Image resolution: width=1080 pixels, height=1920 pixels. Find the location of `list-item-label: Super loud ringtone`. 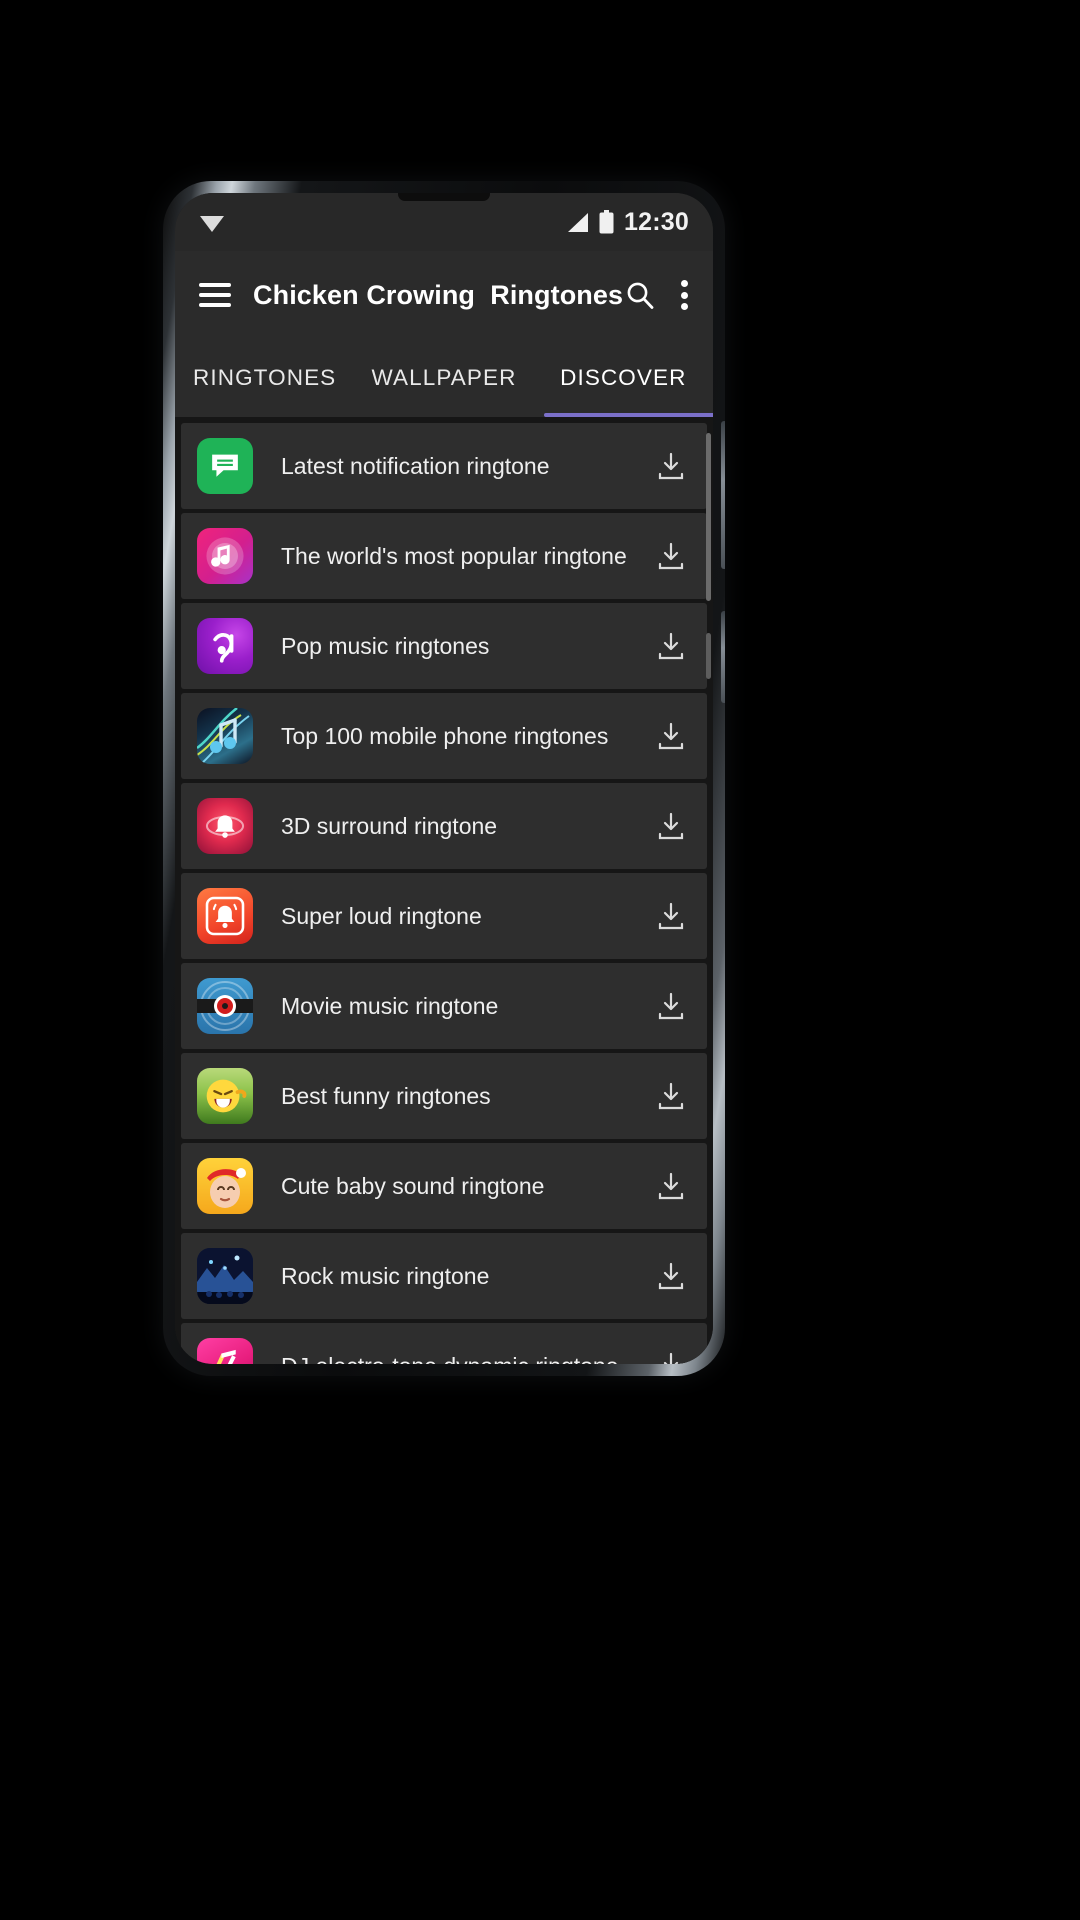

list-item-label: Super loud ringtone is located at coordinates (381, 915).